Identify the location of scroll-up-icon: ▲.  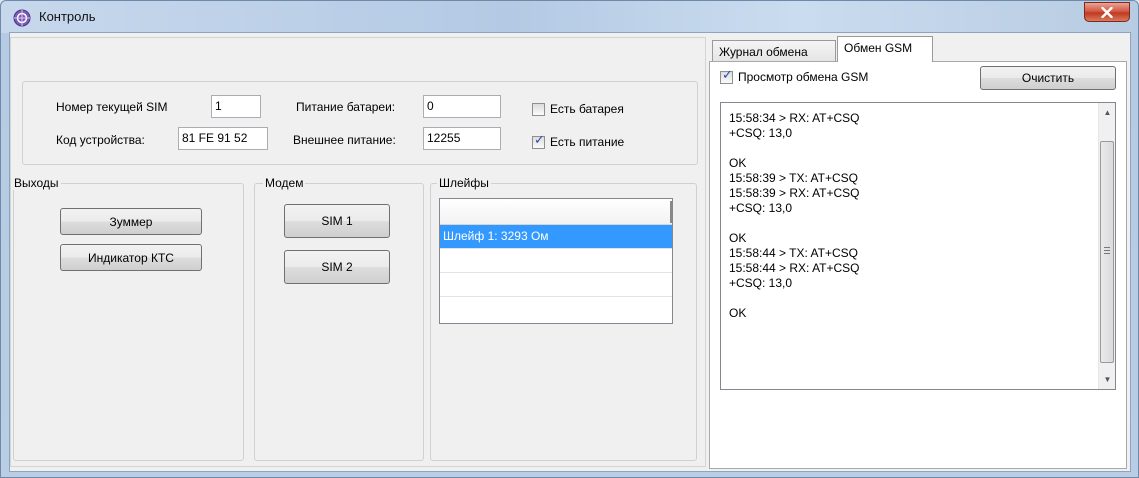
(1107, 112).